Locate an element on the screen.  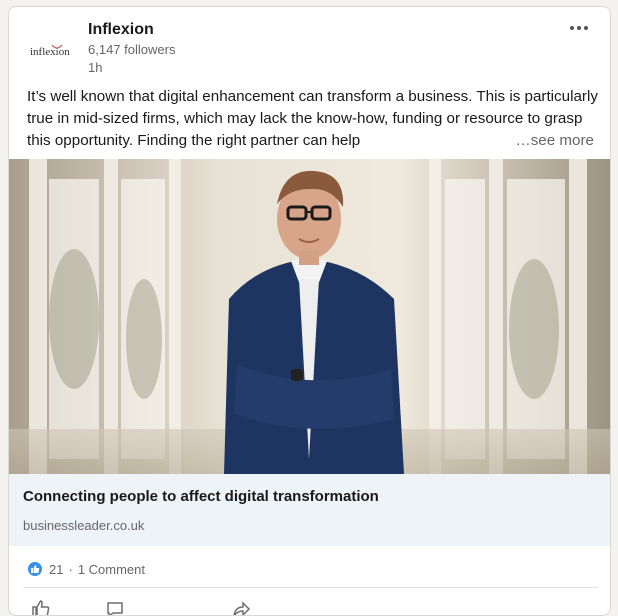
post-actions is located at coordinates (309, 603).